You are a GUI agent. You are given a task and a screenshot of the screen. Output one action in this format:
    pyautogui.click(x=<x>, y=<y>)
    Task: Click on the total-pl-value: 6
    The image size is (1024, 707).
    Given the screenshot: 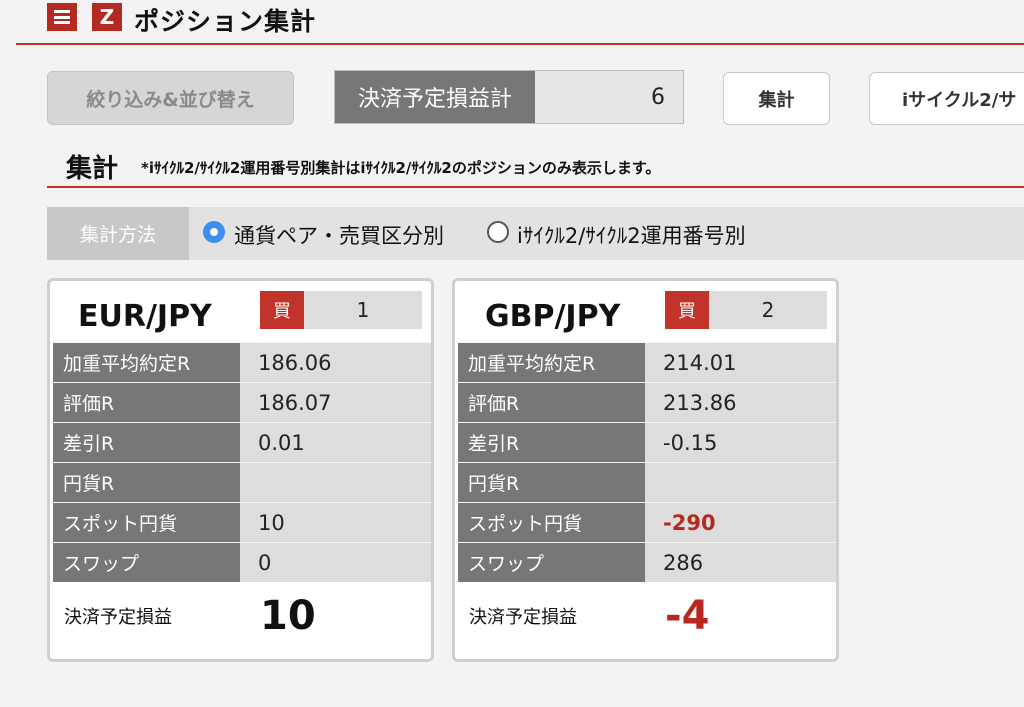 What is the action you would take?
    pyautogui.click(x=658, y=97)
    